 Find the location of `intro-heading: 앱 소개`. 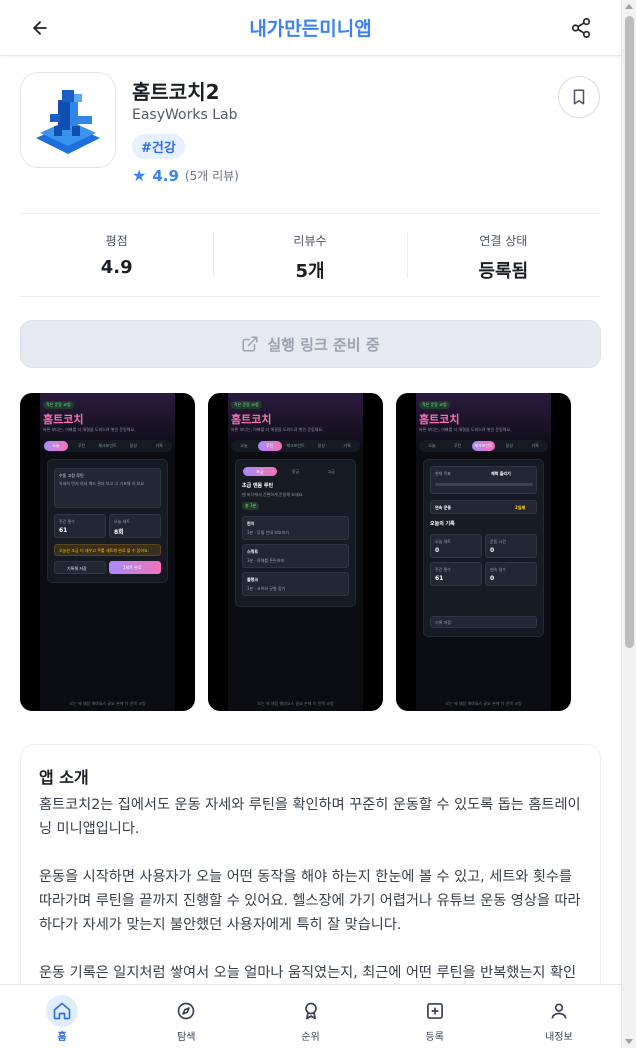

intro-heading: 앱 소개 is located at coordinates (64, 777).